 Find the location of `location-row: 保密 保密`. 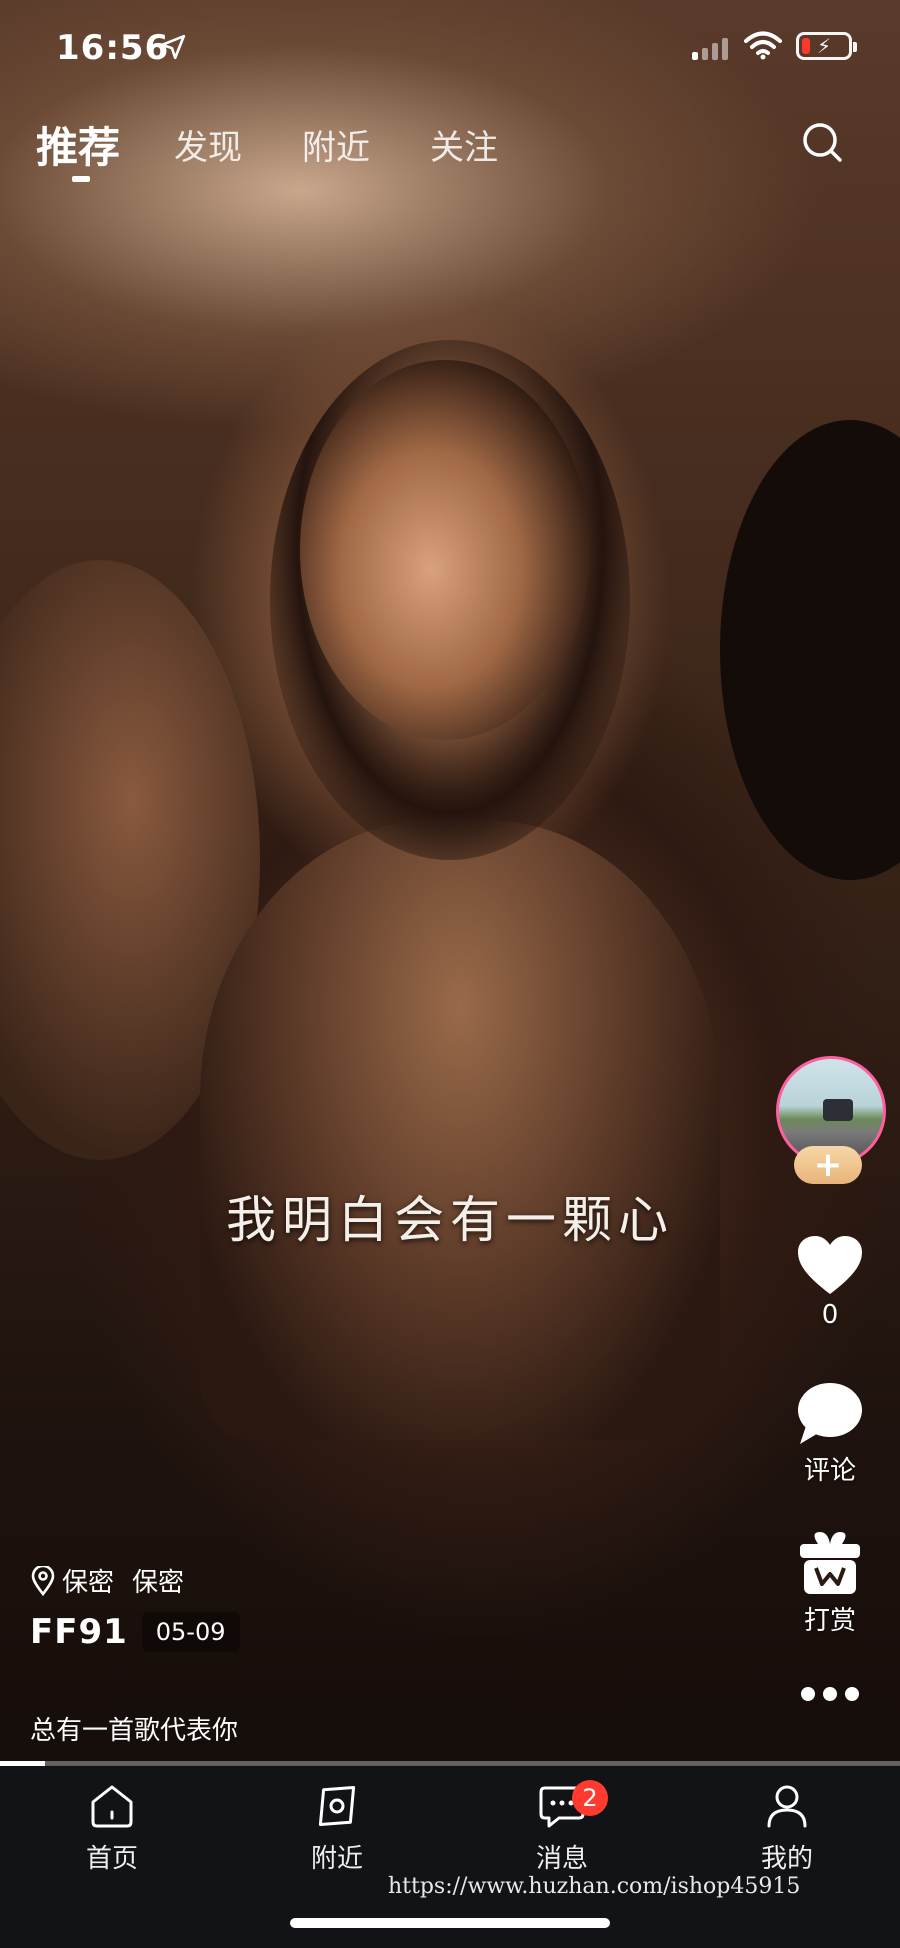

location-row: 保密 保密 is located at coordinates (107, 1580).